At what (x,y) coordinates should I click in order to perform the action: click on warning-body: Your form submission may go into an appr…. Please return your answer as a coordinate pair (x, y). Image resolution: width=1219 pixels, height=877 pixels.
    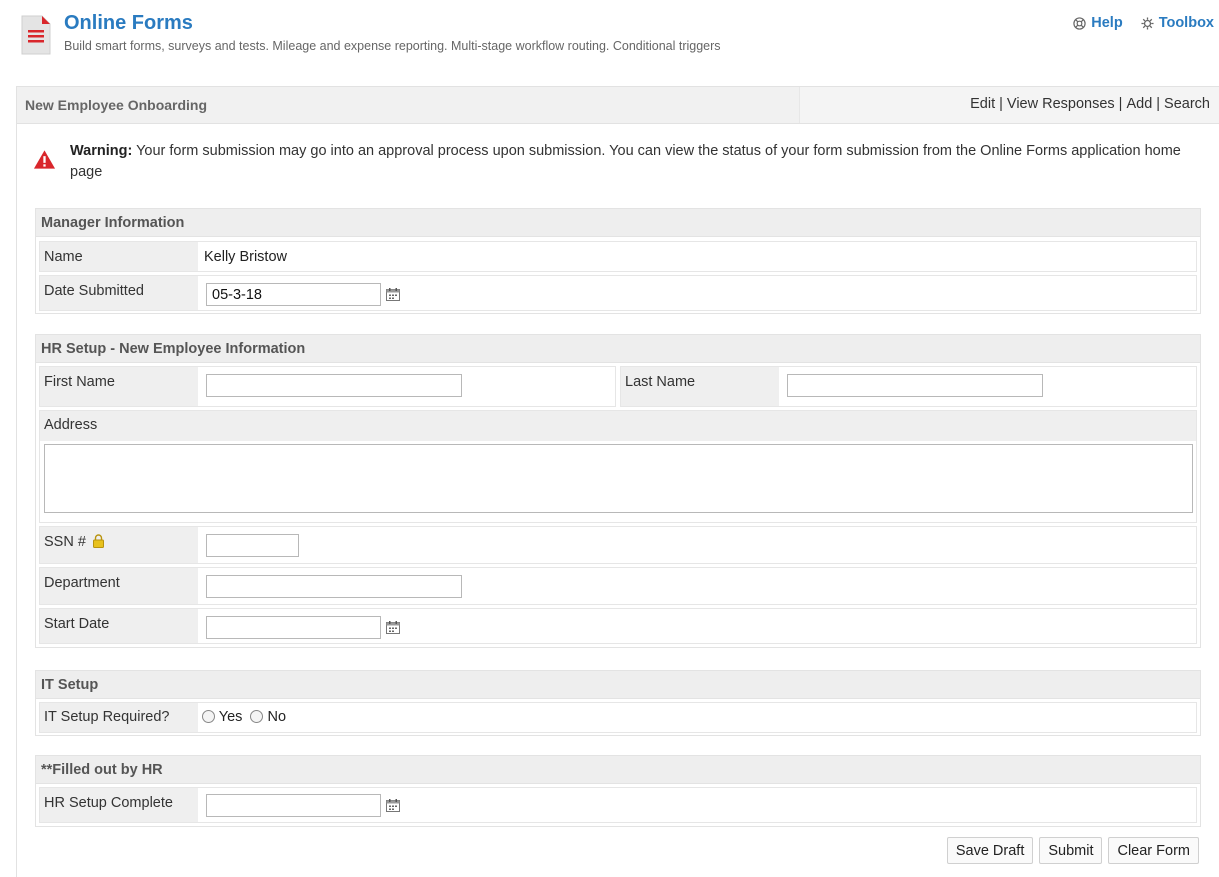
    Looking at the image, I should click on (625, 161).